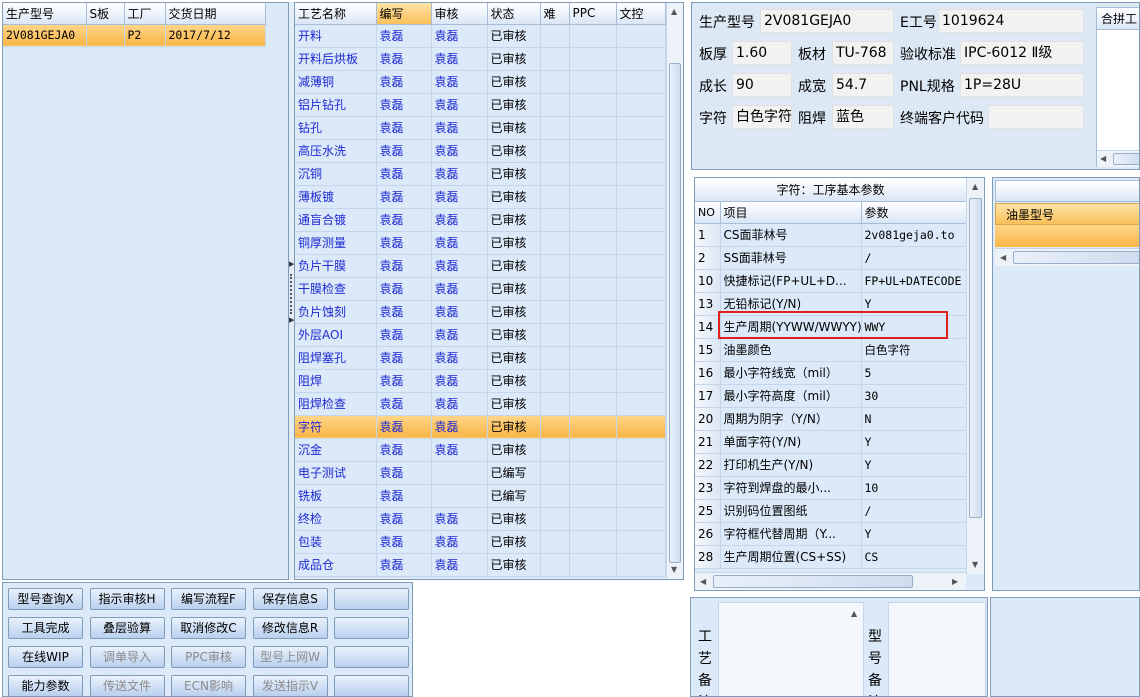 This screenshot has width=1140, height=697. I want to click on scroll-right-icon: ▶, so click(955, 581).